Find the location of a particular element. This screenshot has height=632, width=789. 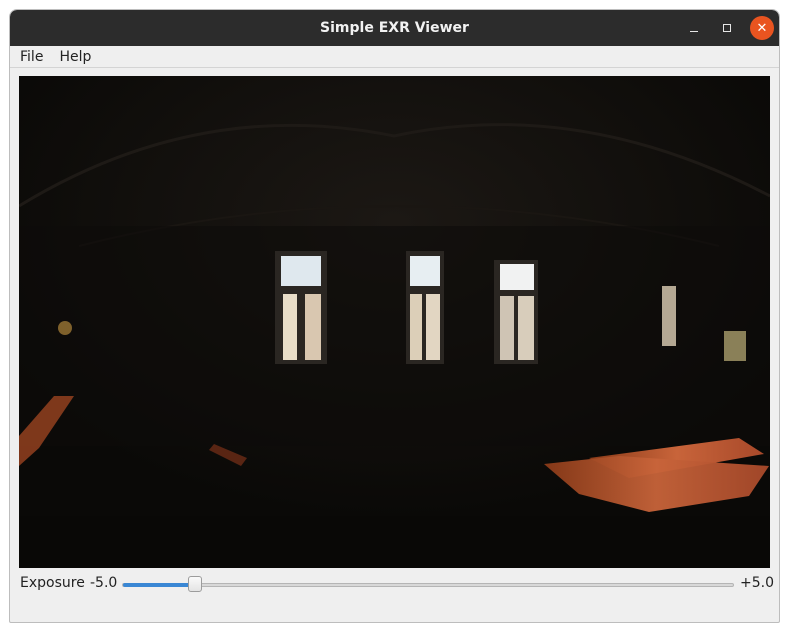

maximize-icon is located at coordinates (727, 28).